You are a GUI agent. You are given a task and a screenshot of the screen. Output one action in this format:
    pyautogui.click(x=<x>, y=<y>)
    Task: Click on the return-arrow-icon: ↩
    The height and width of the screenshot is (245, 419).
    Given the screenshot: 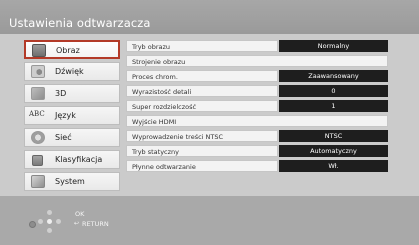 What is the action you would take?
    pyautogui.click(x=77, y=223)
    